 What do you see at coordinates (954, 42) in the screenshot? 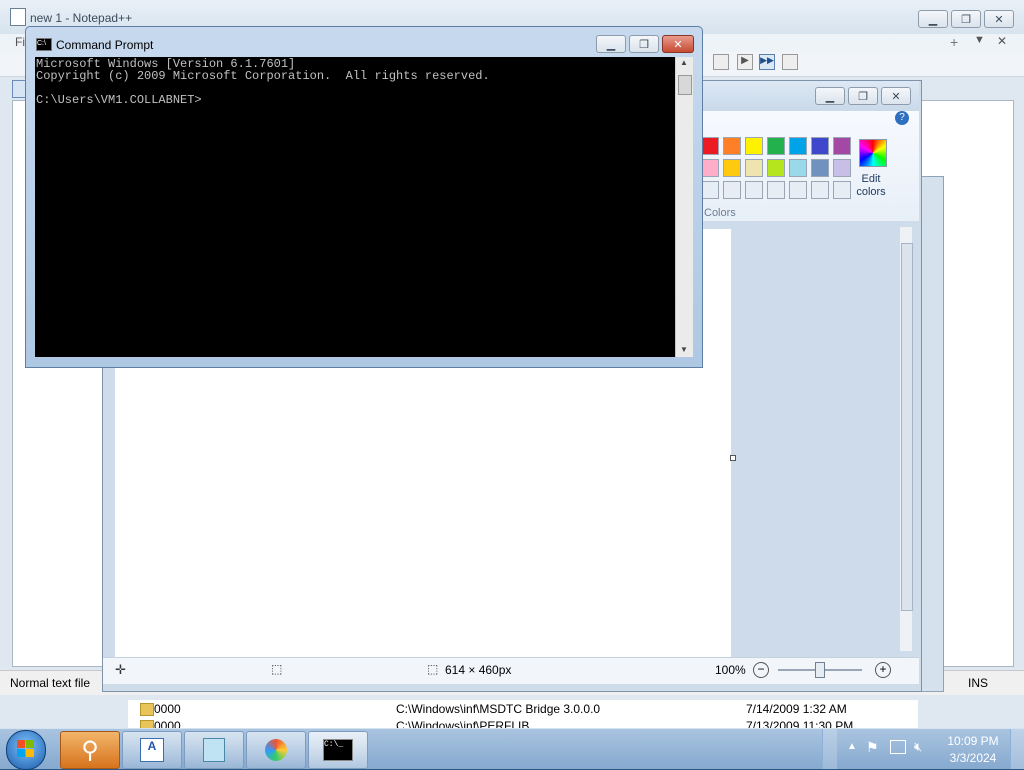
I see `add-tab-icon: +` at bounding box center [954, 42].